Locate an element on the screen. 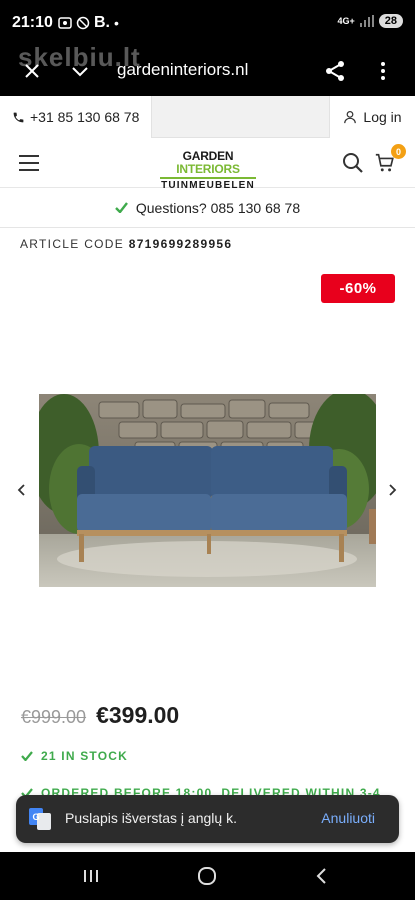 This screenshot has height=900, width=415. recent-apps-button is located at coordinates (91, 876).